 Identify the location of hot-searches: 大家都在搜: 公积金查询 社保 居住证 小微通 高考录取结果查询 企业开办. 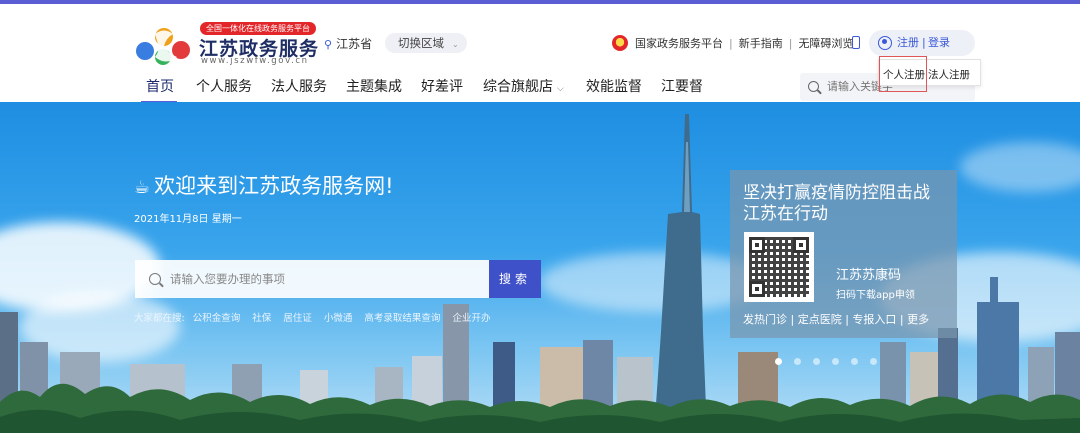
(316, 317).